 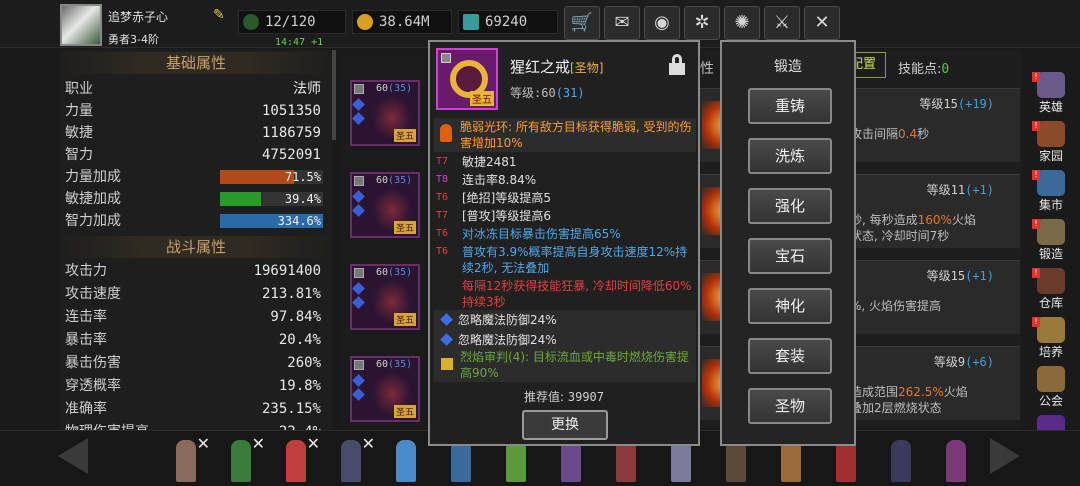 I want to click on equipment-level: 60(35), so click(x=394, y=364).